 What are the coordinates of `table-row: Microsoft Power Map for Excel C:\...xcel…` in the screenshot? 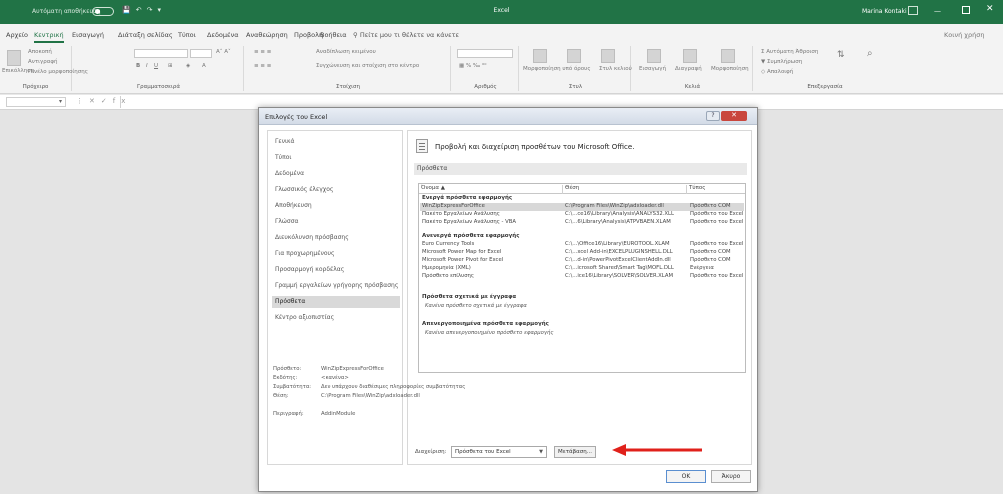 It's located at (582, 253).